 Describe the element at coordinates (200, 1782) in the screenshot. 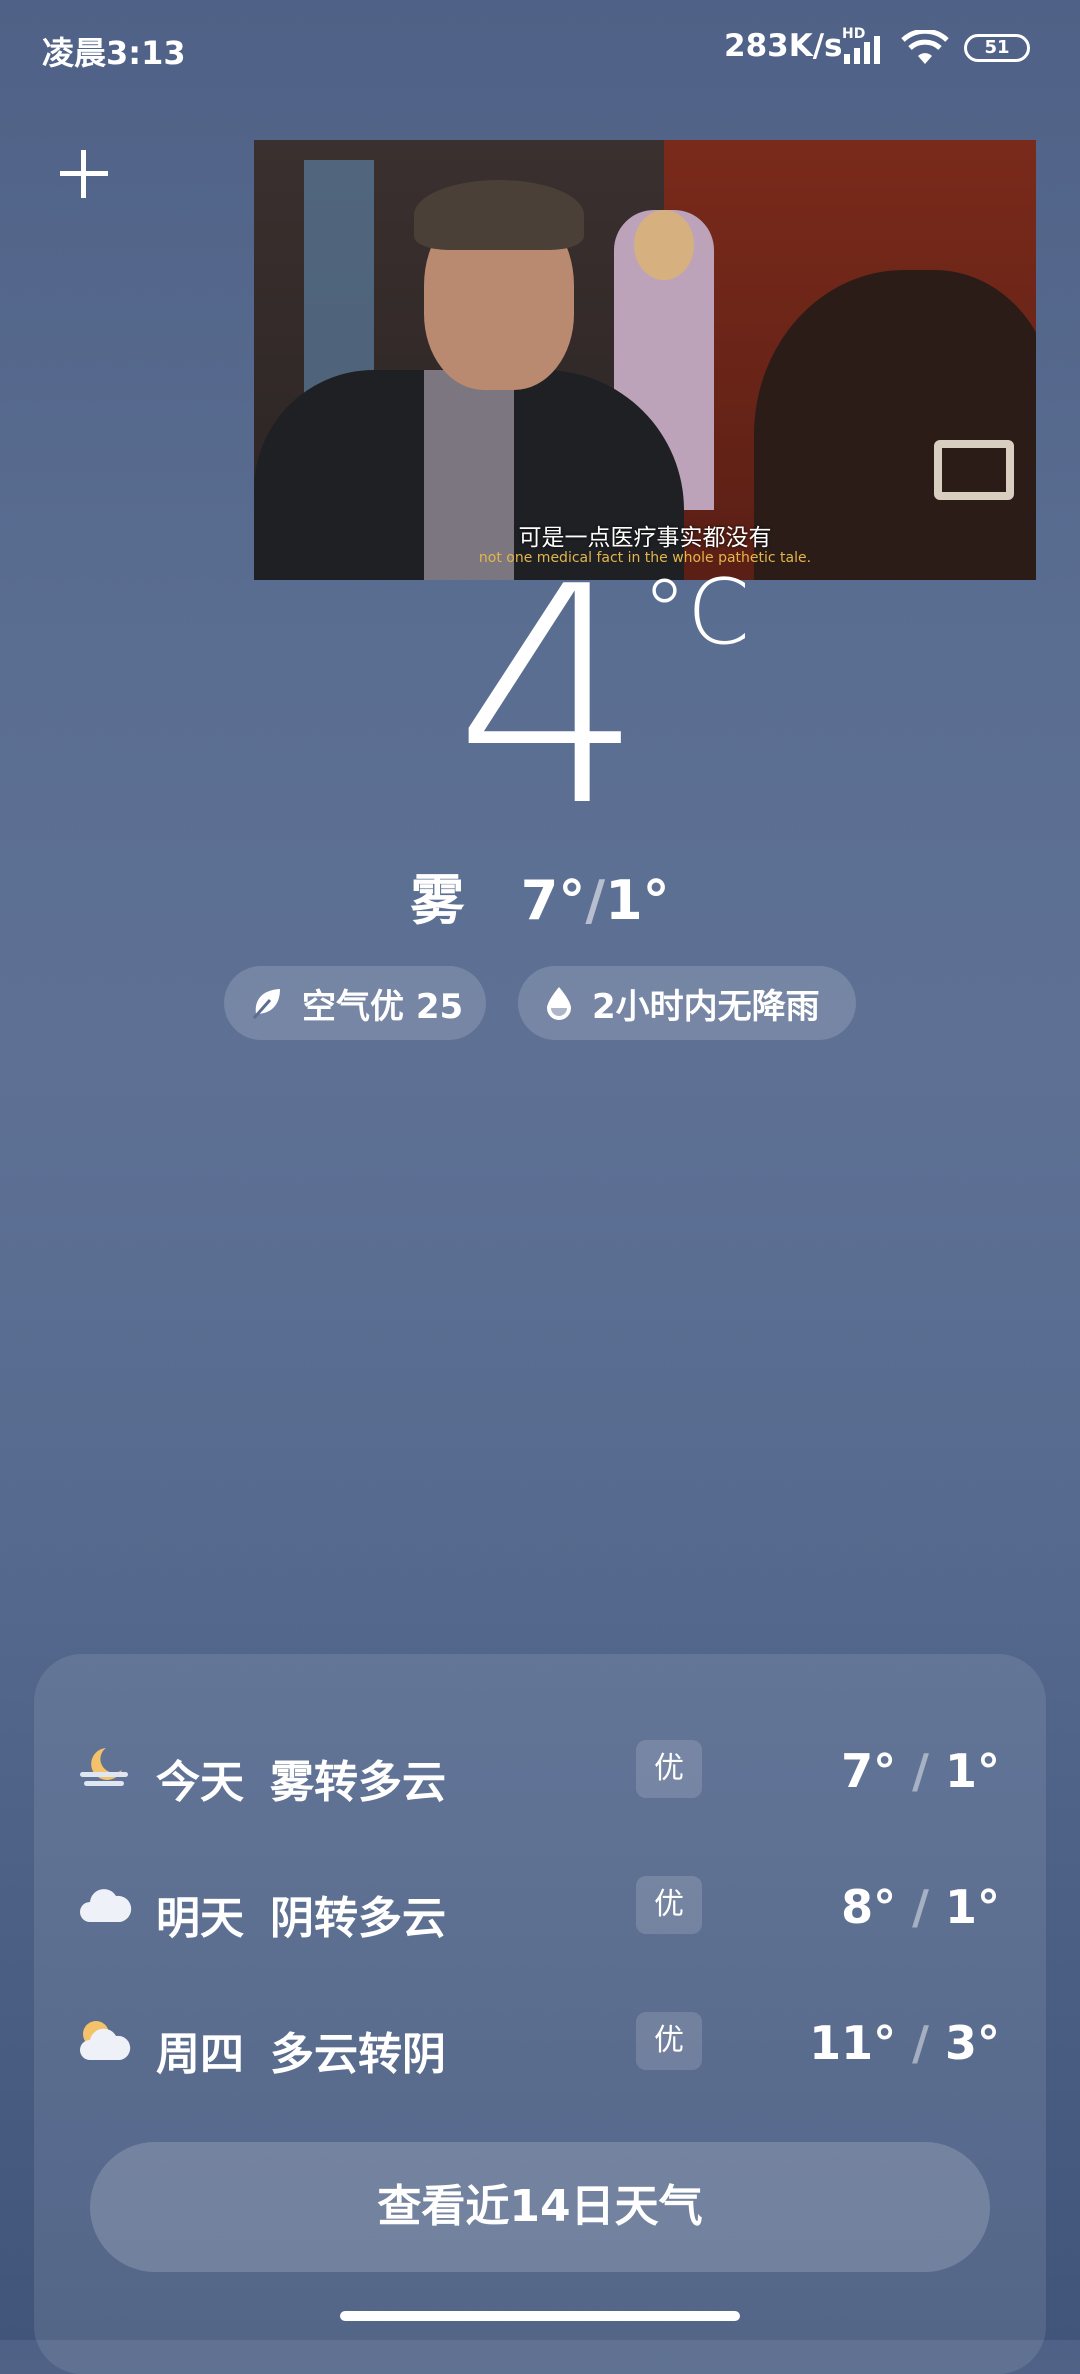

I see `forecast-day: 今天` at that location.